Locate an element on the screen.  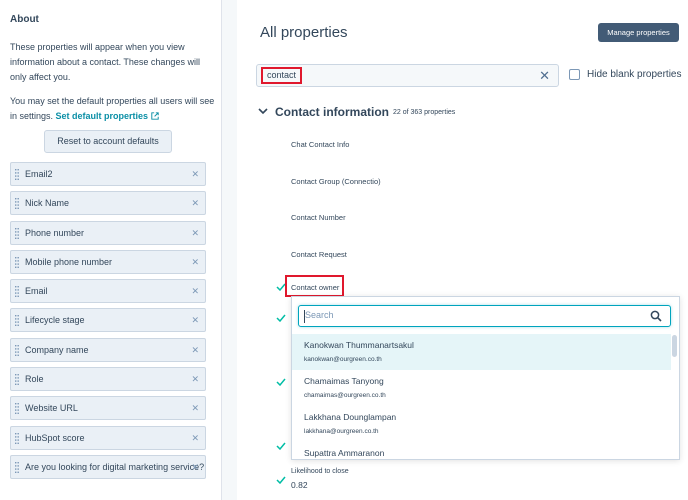
property-item: Phone number ✕ is located at coordinates (108, 232).